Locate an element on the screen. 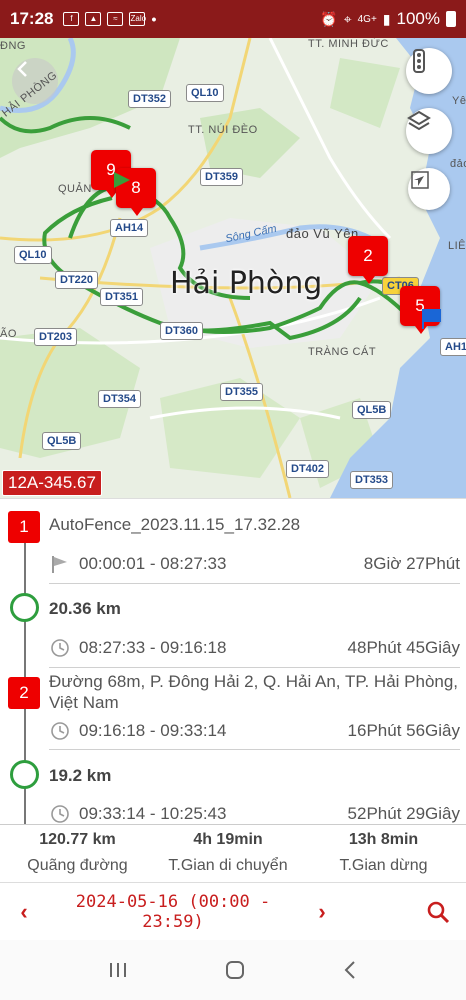  navigation-arrow-icon is located at coordinates (420, 180).